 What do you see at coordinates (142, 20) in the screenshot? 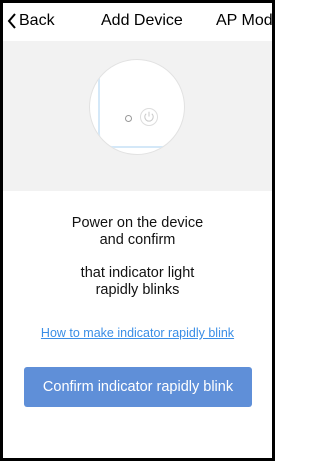
I see `page-title: Add Device` at bounding box center [142, 20].